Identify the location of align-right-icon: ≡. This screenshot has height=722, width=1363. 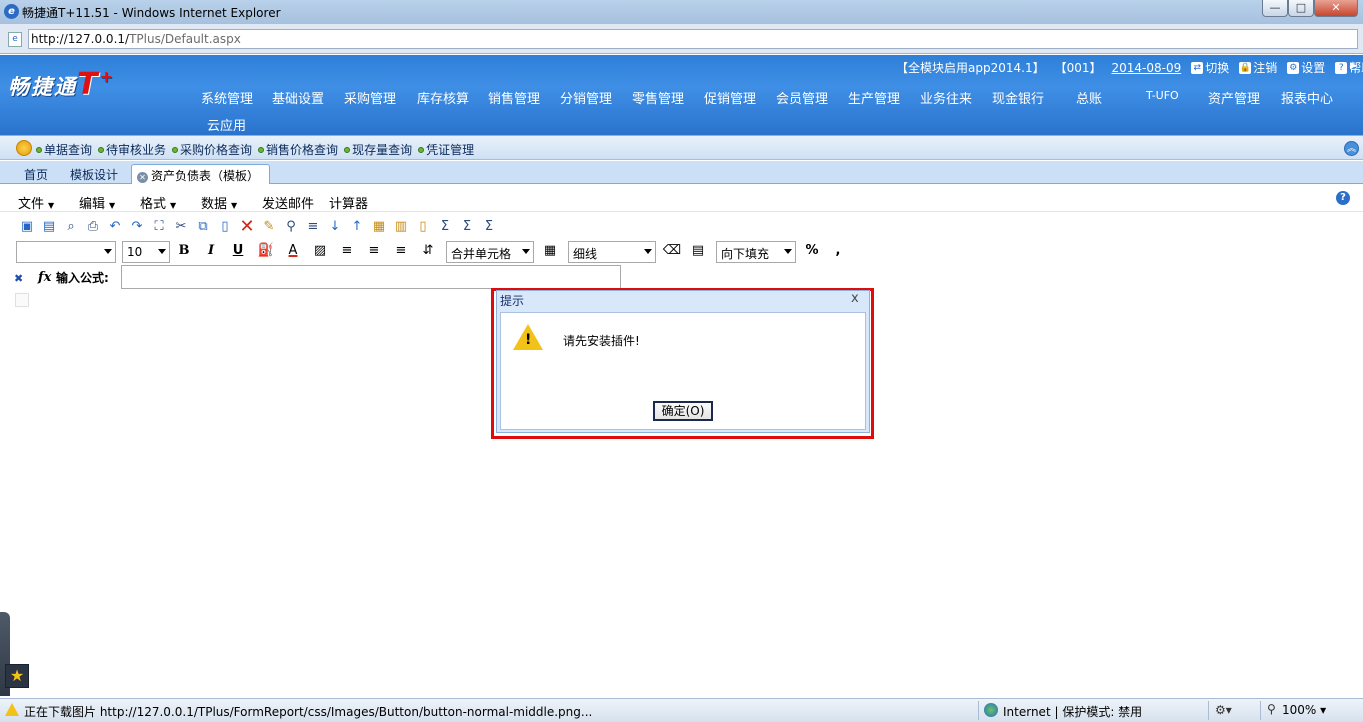
(401, 252).